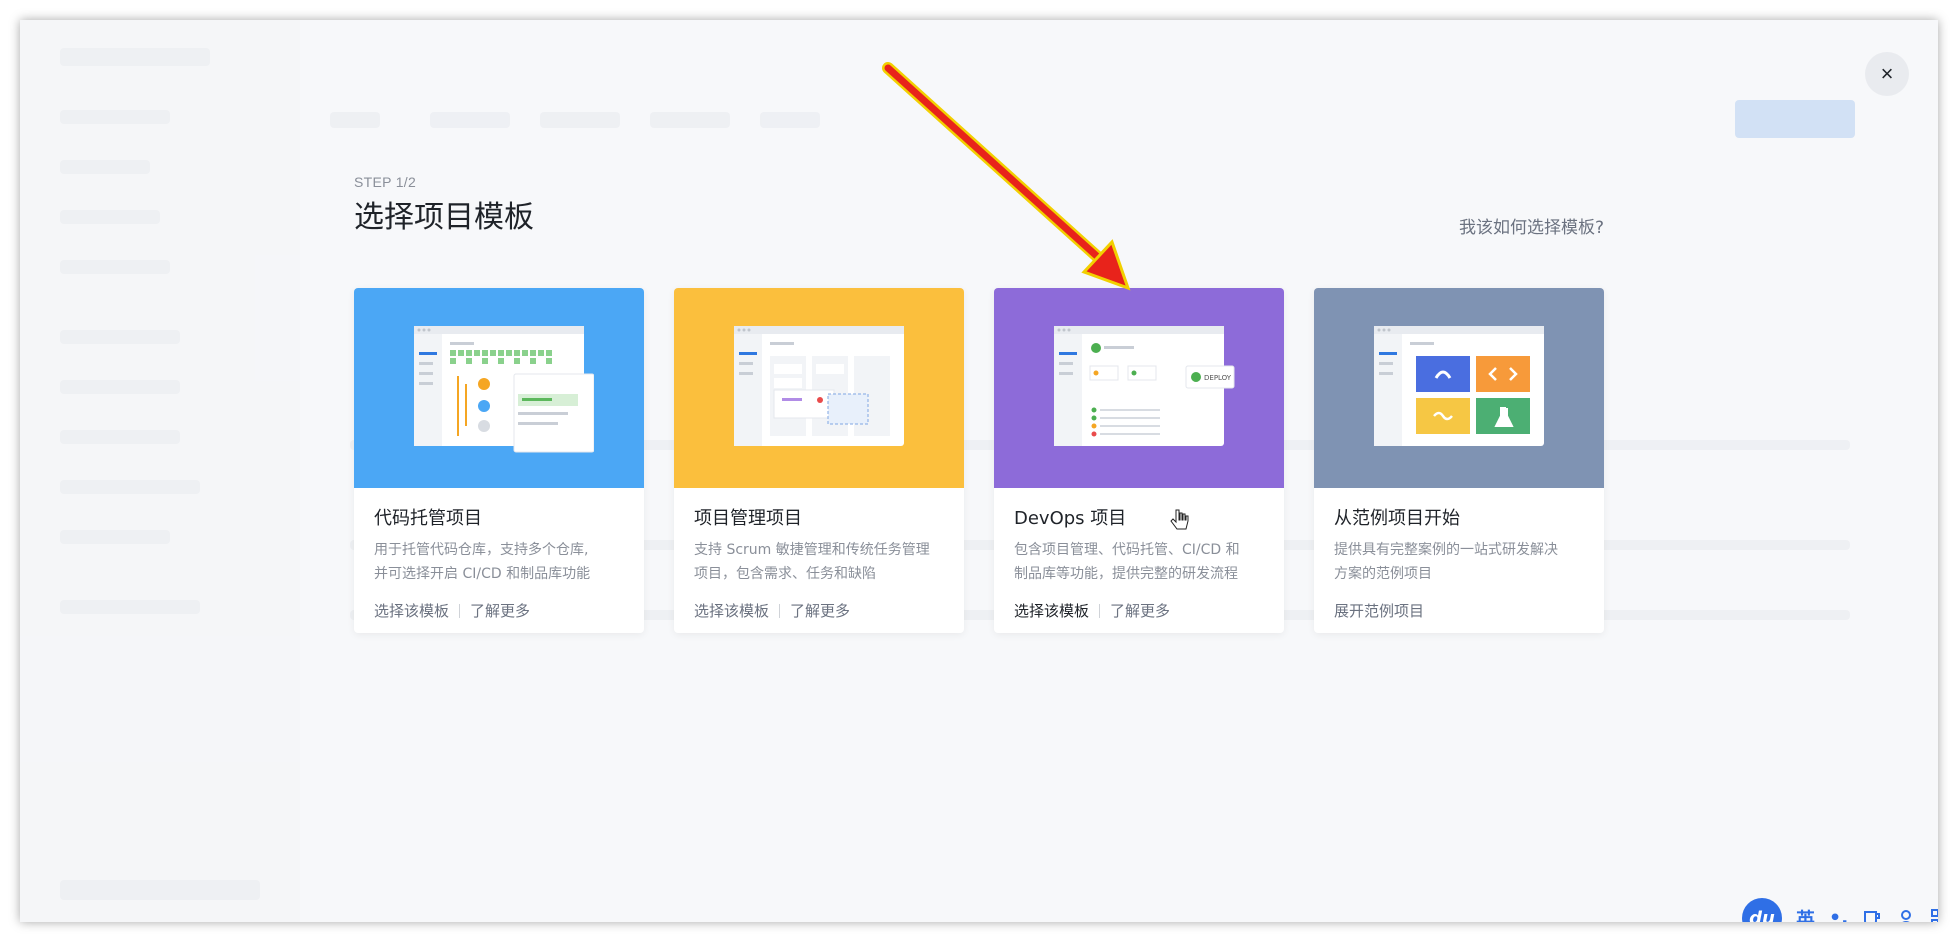 Image resolution: width=1960 pixels, height=942 pixels. Describe the element at coordinates (444, 217) in the screenshot. I see `page-title: 选择项目模板` at that location.